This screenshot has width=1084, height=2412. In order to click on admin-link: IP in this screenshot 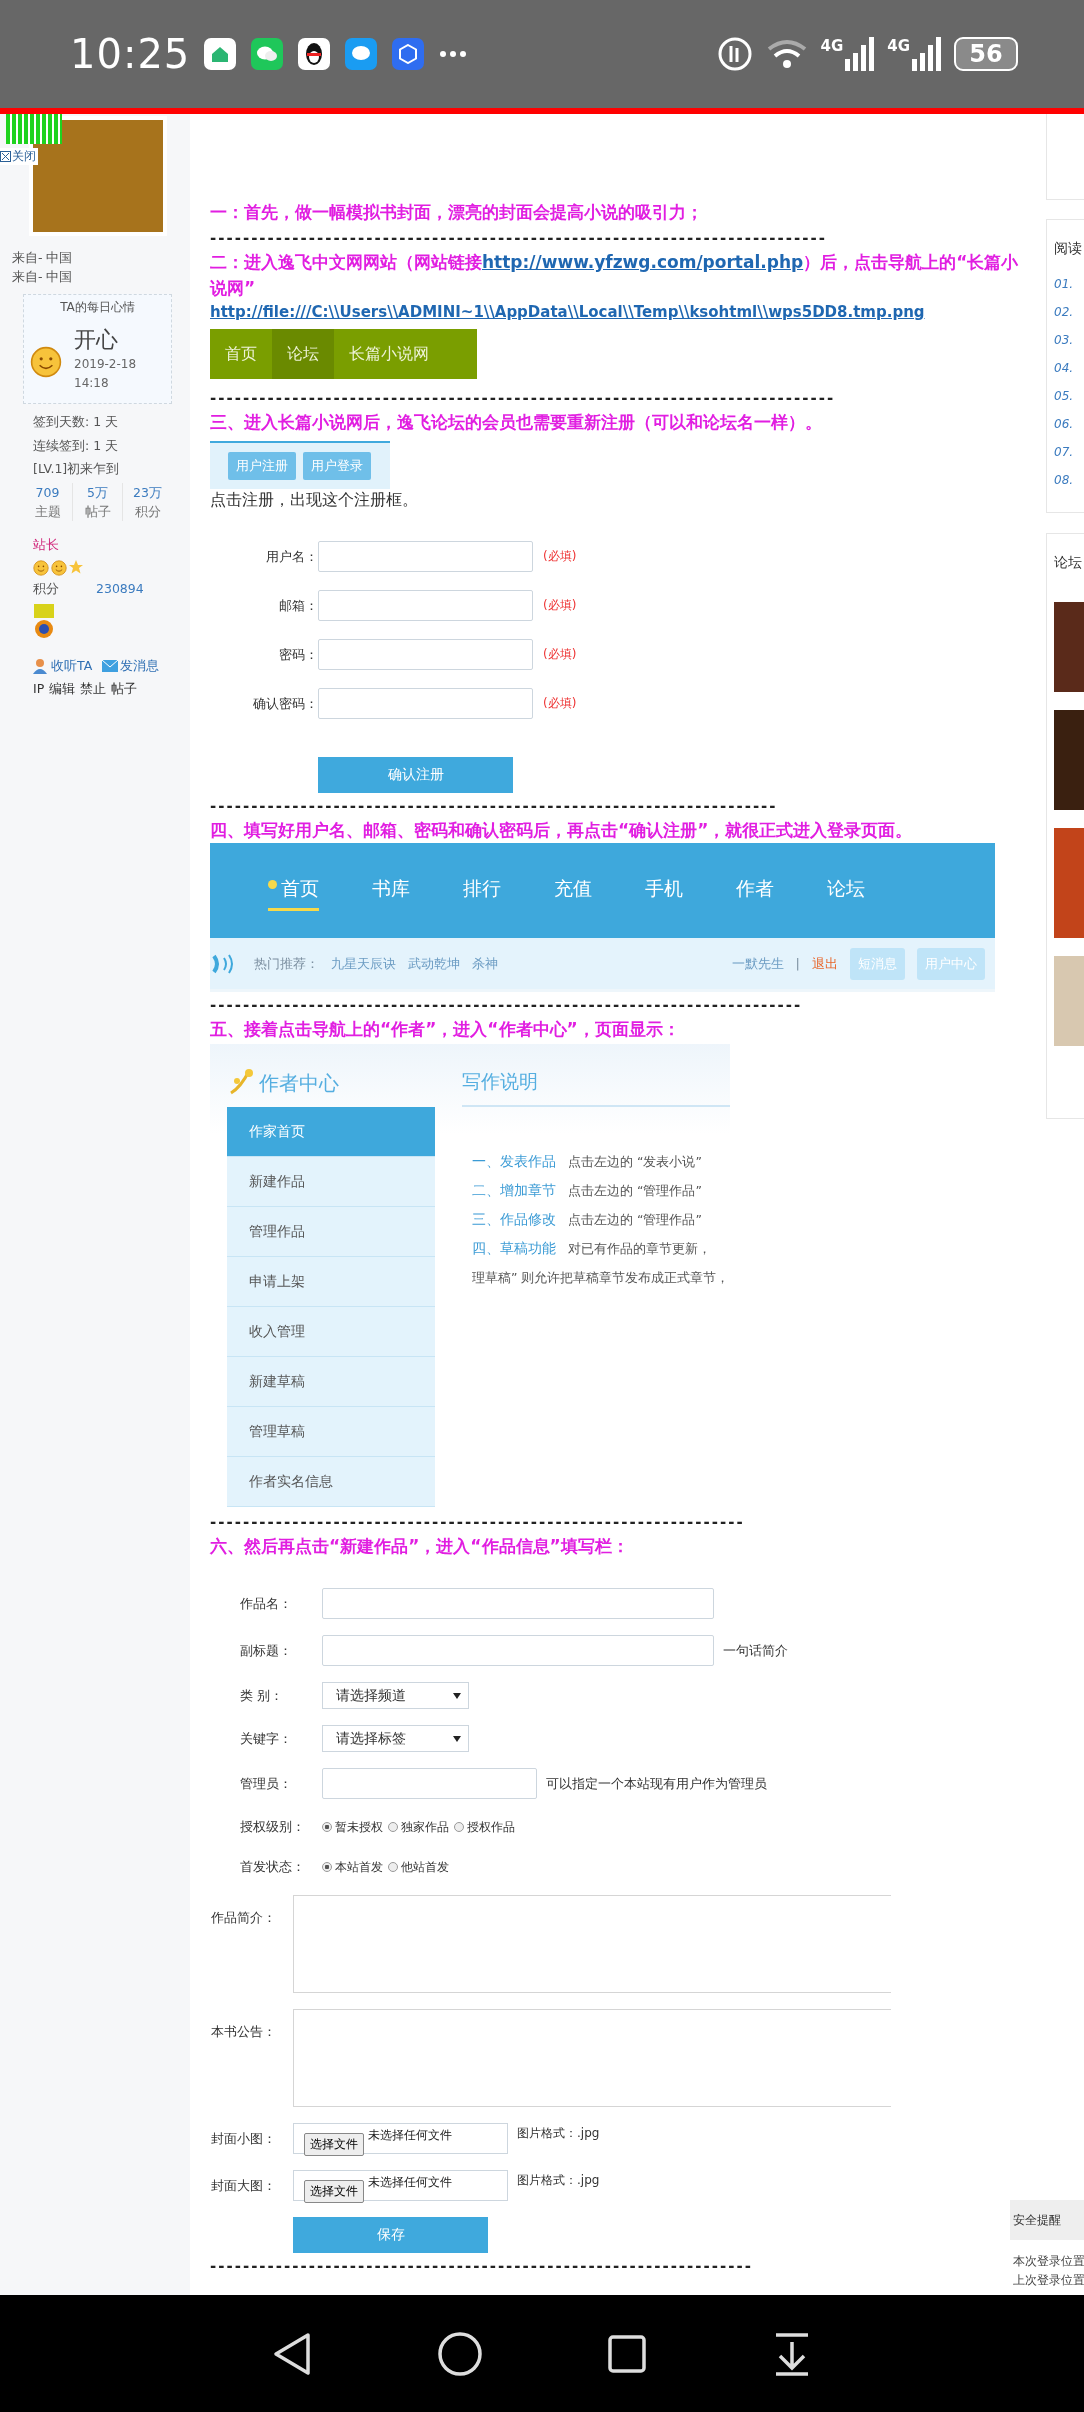, I will do `click(39, 689)`.